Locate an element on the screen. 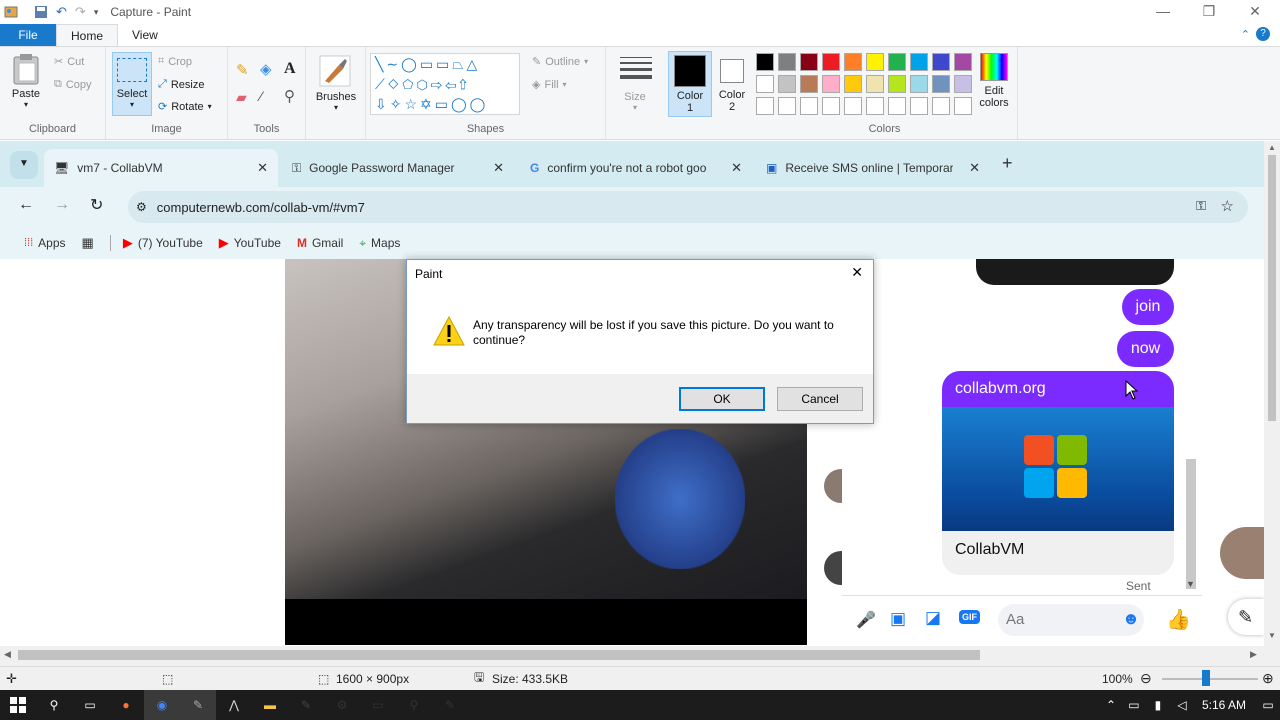 The height and width of the screenshot is (720, 1280). scroll-up-icon: ▲ is located at coordinates (1272, 147).